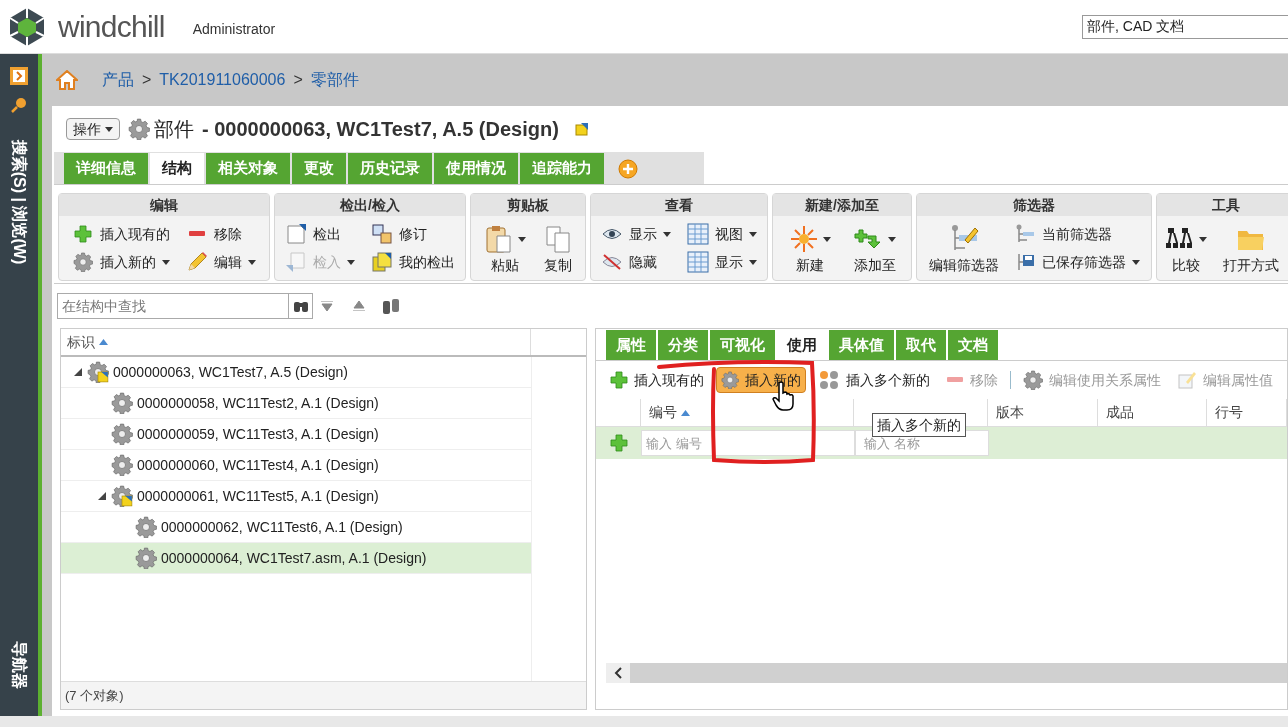 Image resolution: width=1288 pixels, height=727 pixels. Describe the element at coordinates (197, 262) in the screenshot. I see `pencil-icon` at that location.